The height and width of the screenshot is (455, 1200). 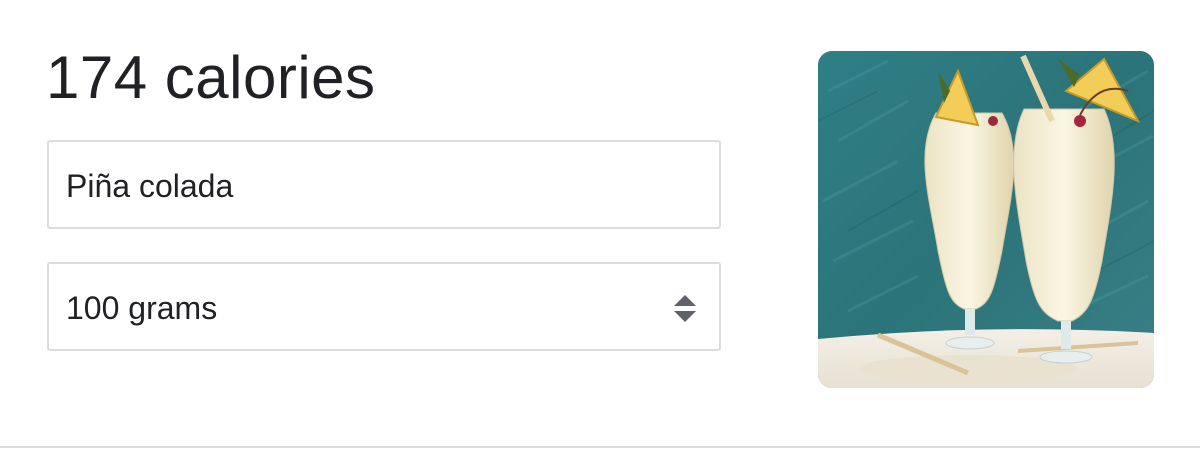 What do you see at coordinates (685, 316) in the screenshot?
I see `chevron-down-icon` at bounding box center [685, 316].